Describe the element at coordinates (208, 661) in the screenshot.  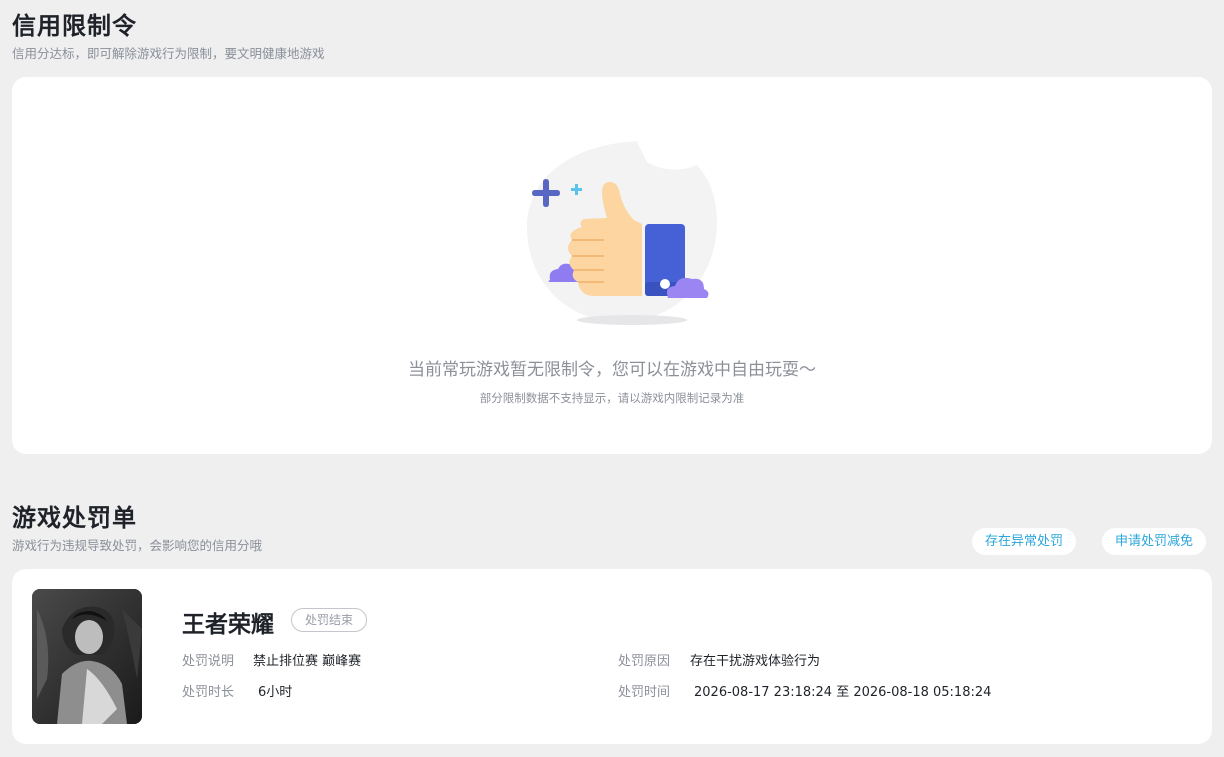
I see `penalty-desc-label: 处罚说明` at that location.